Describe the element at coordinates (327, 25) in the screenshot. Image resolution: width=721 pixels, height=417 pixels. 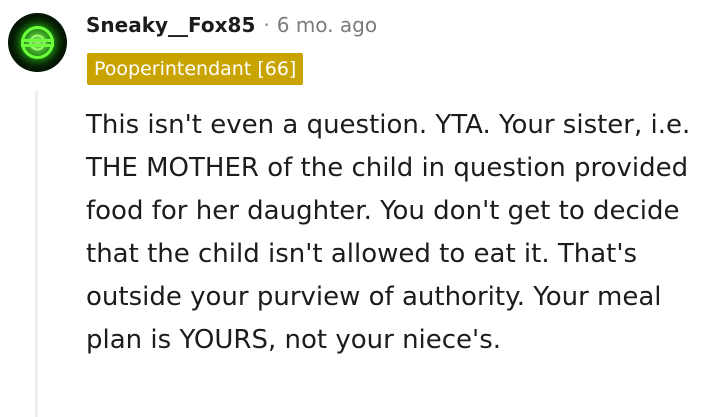
I see `timestamp-link: 6 mo. ago` at that location.